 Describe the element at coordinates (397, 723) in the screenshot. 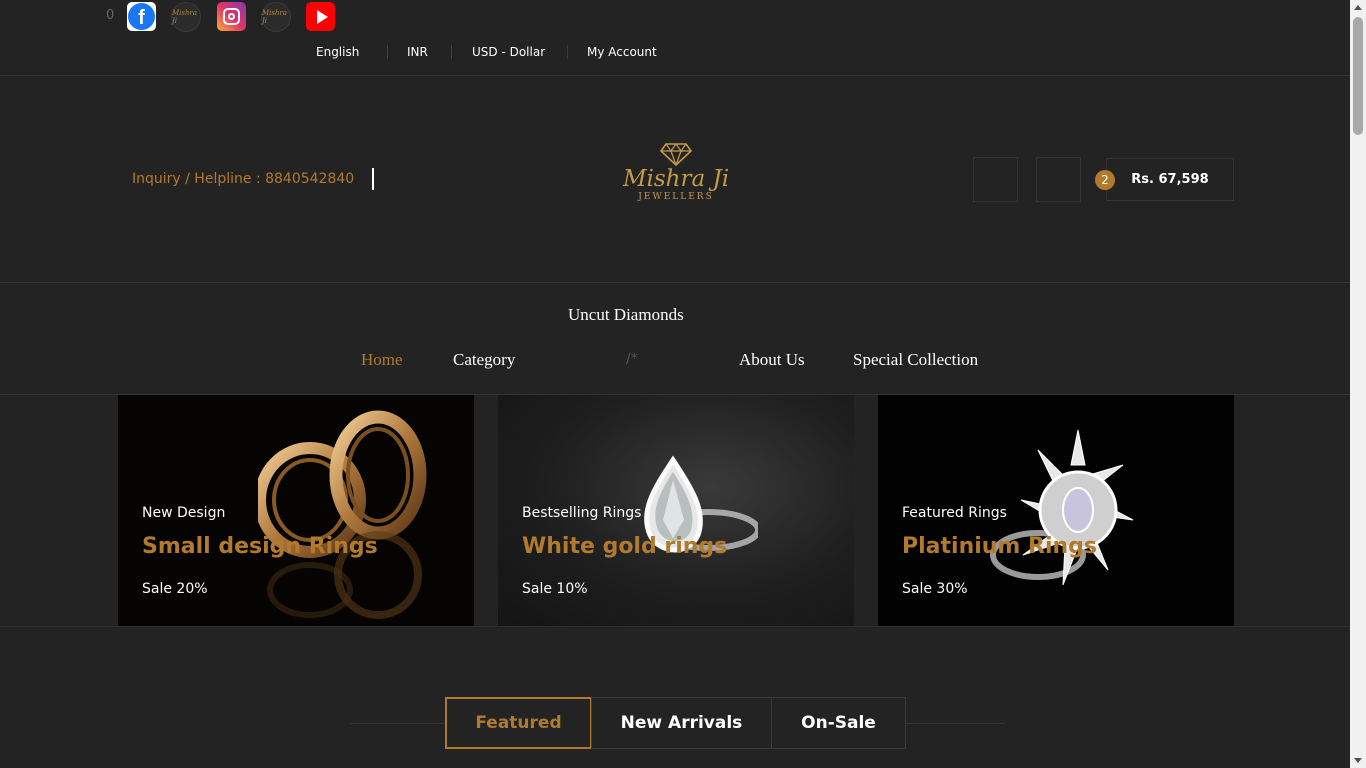

I see `tabs-line-left` at that location.